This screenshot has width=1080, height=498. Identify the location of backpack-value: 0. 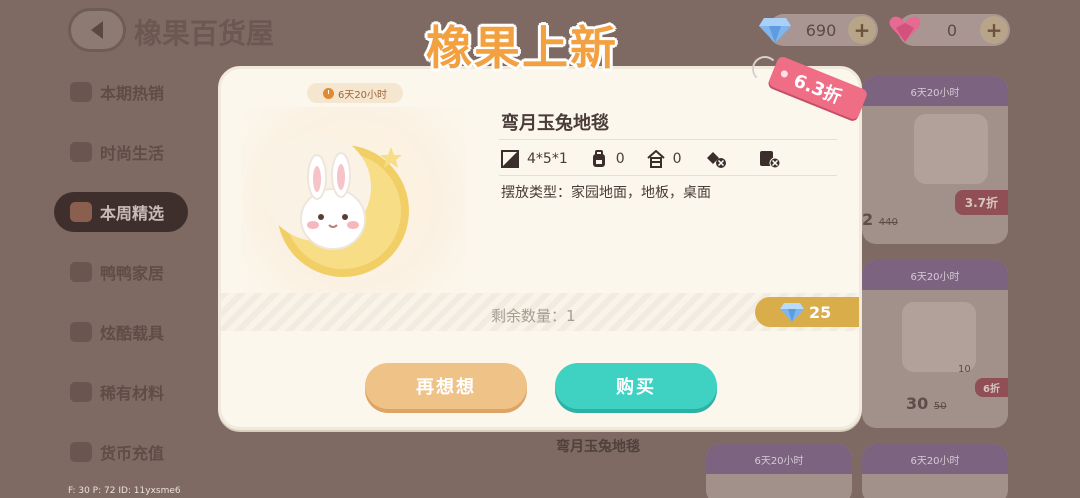
(620, 159).